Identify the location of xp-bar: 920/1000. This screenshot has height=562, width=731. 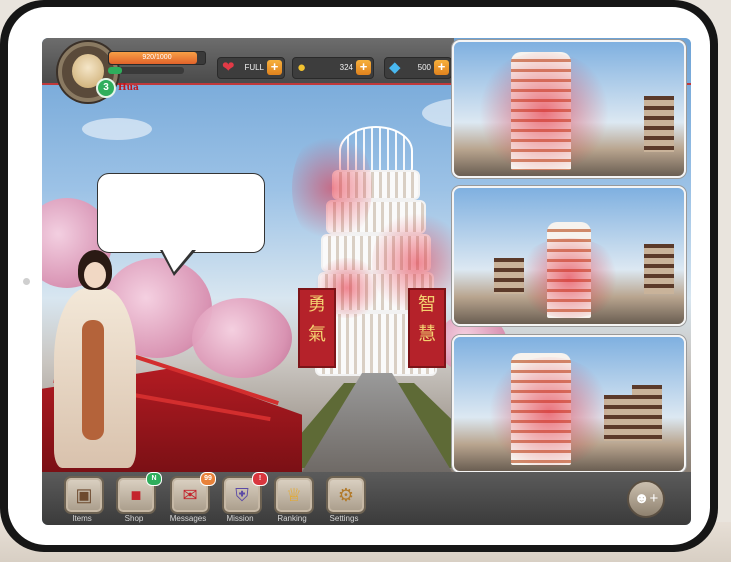
(157, 58).